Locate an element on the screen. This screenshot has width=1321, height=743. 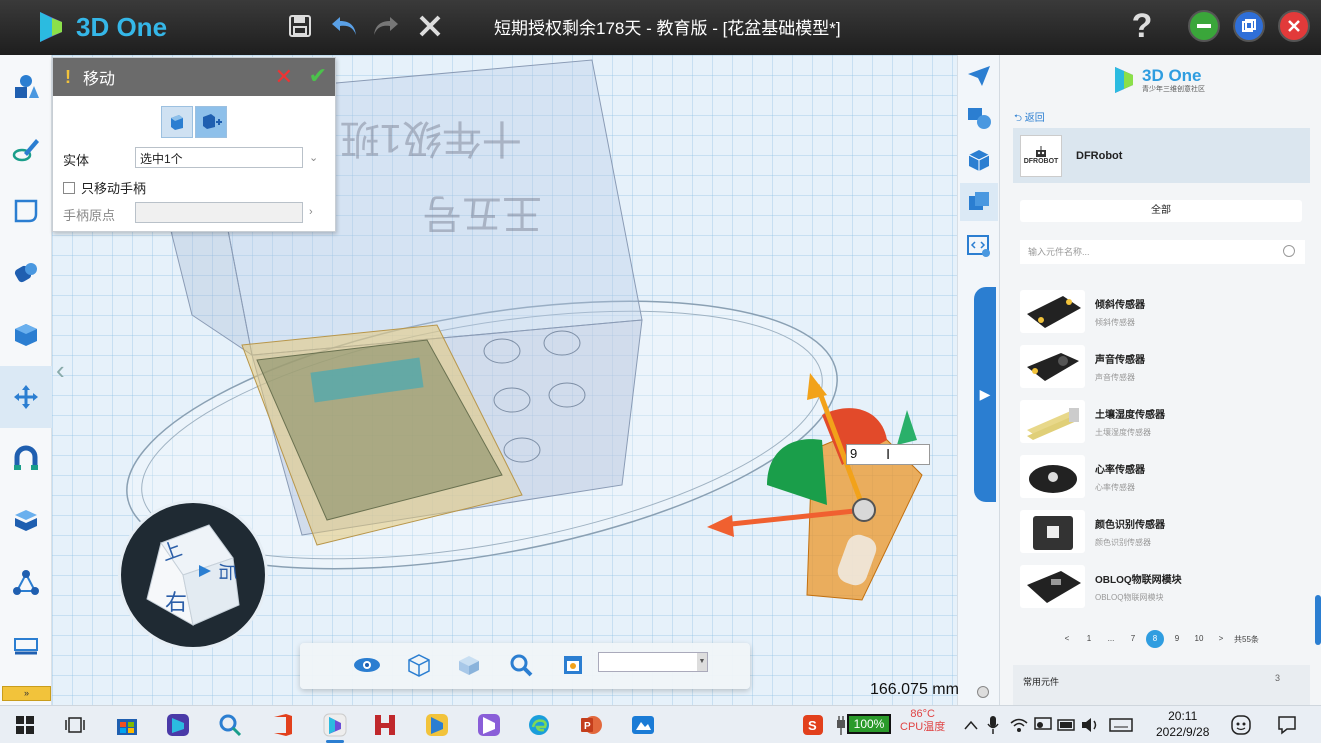
shaded-cube-icon is located at coordinates (469, 665).